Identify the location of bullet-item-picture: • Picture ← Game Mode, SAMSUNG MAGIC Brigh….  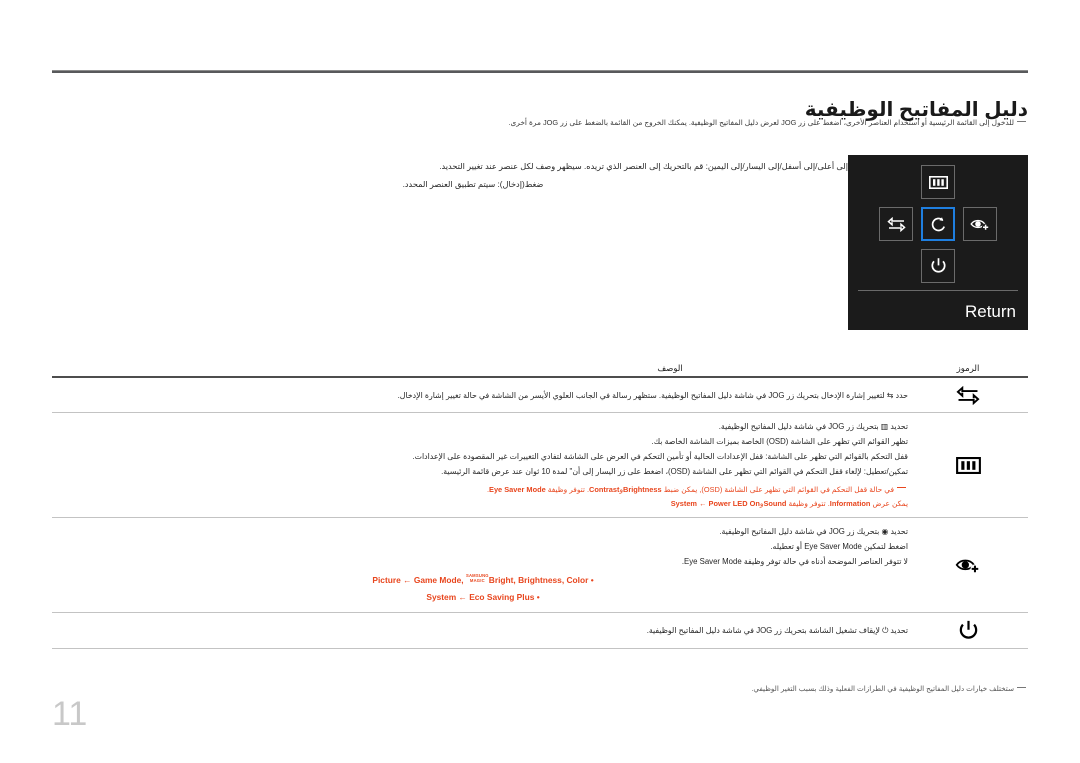
(483, 580).